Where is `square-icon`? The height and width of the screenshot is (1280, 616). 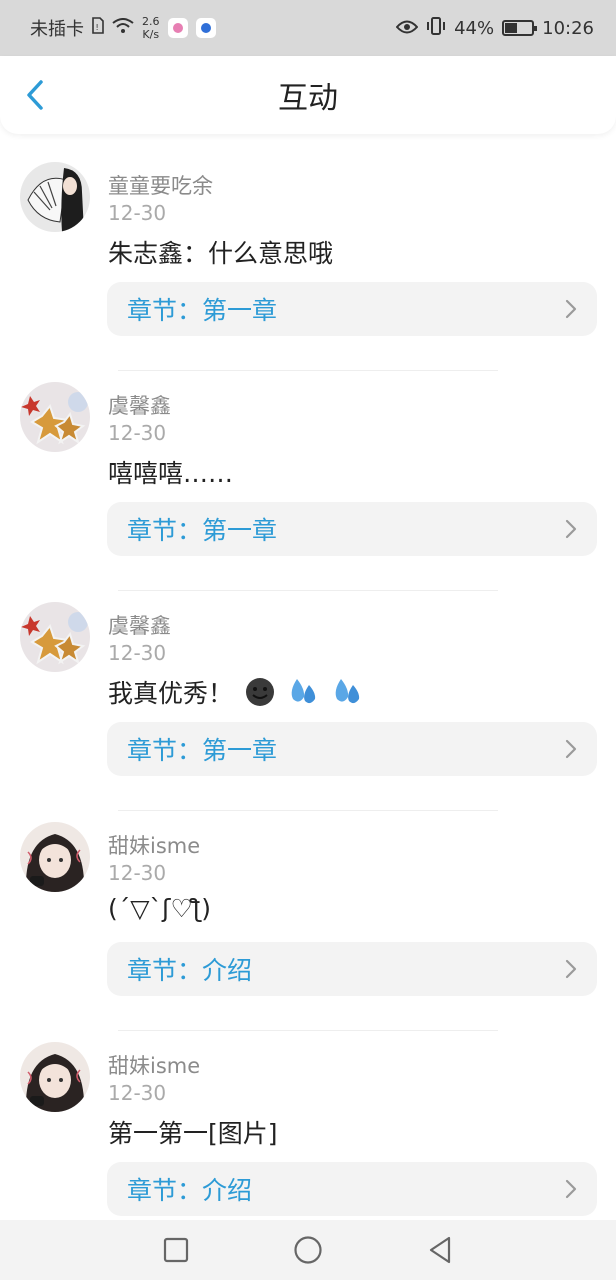
square-icon is located at coordinates (176, 1250).